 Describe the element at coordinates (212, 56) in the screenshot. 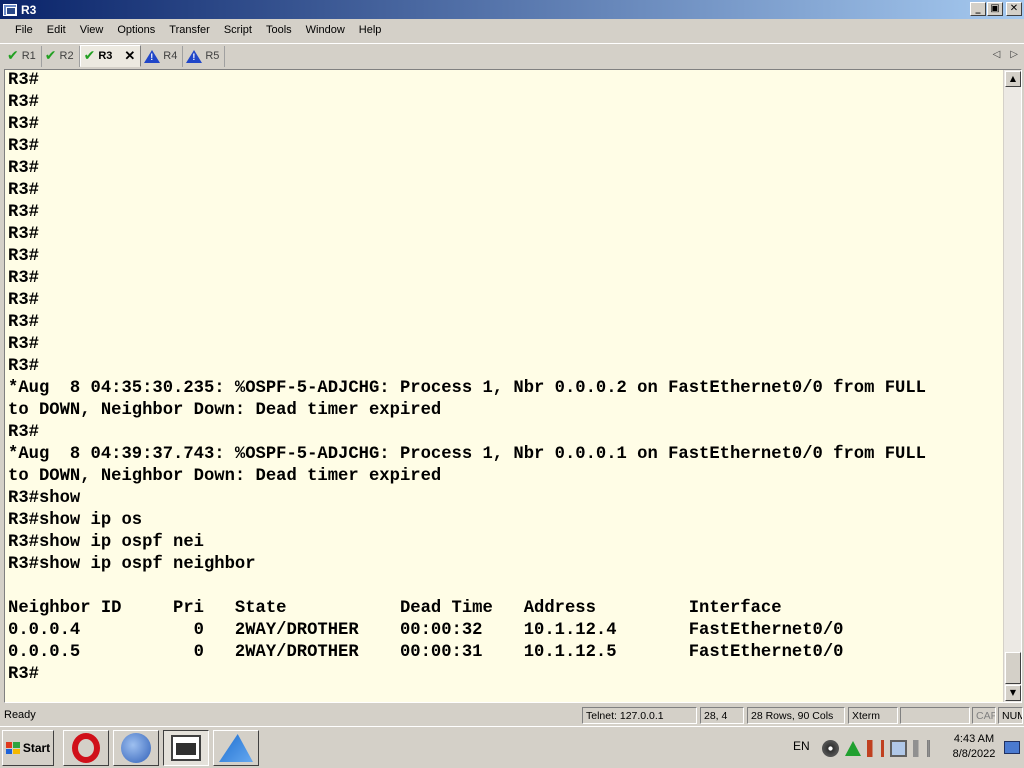

I see `tab-label: R5` at that location.